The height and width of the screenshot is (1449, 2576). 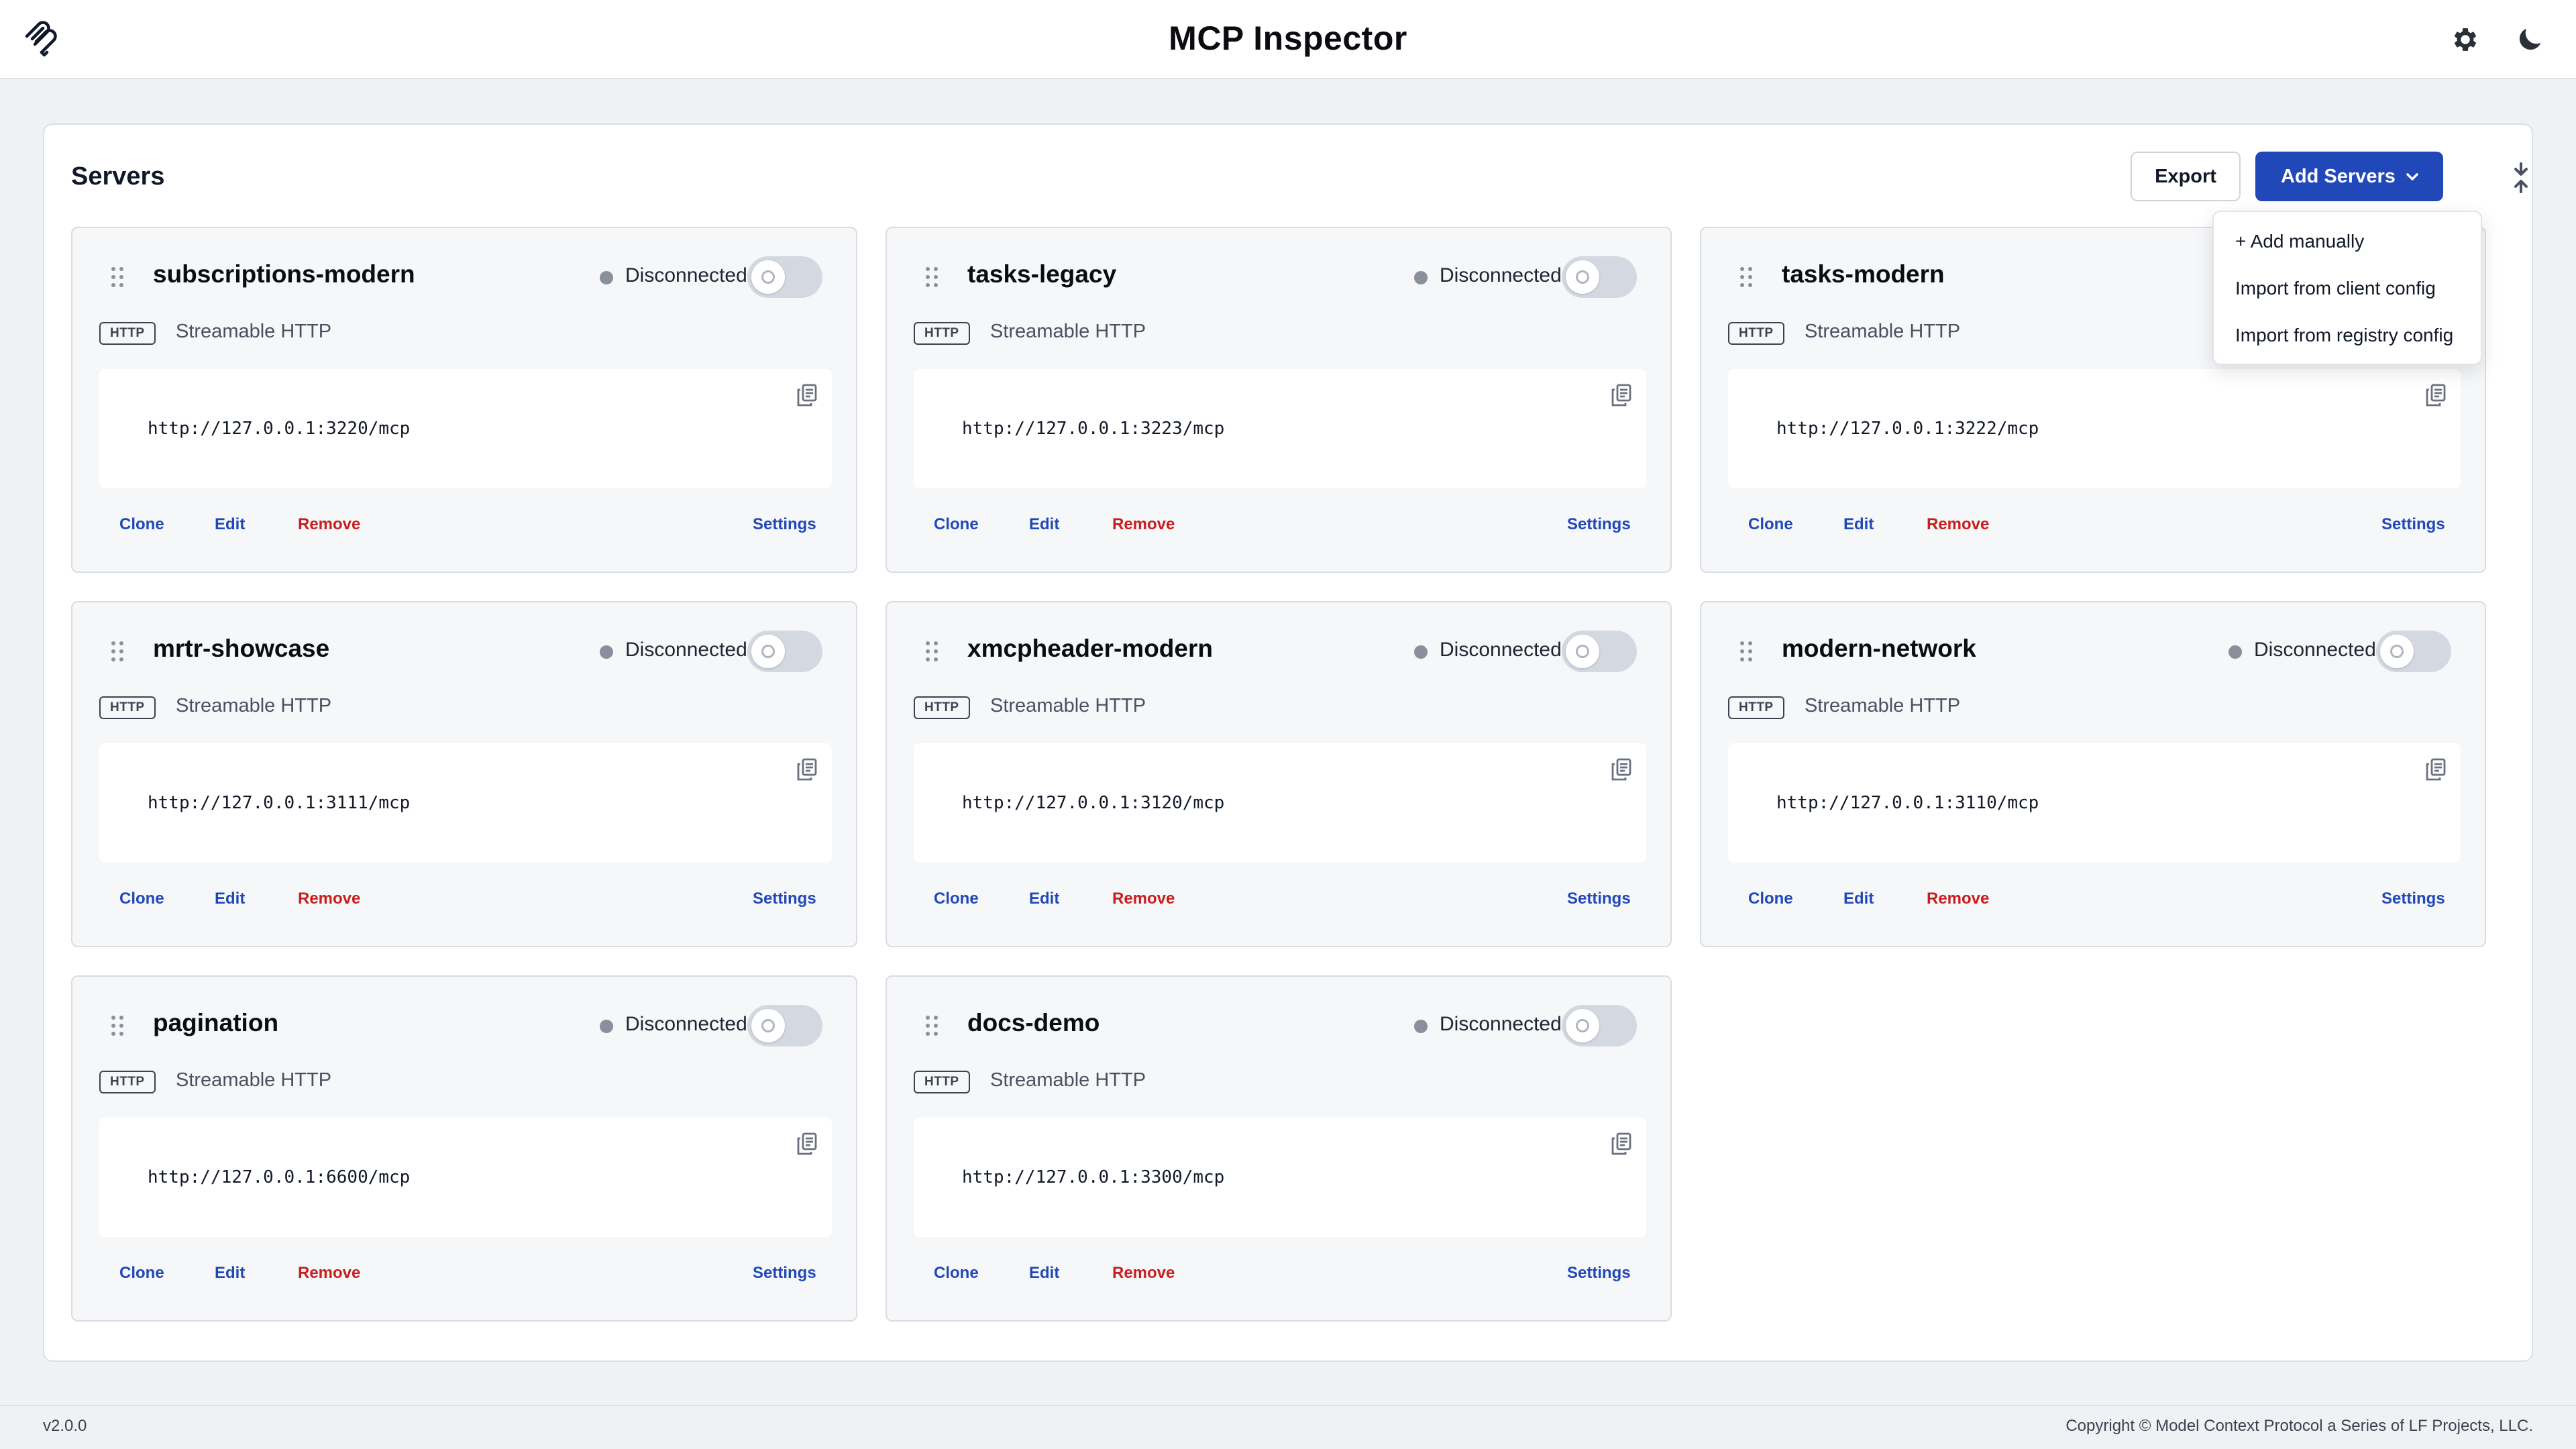 I want to click on server-url: http://127.0.0.1:6600/mcp, so click(x=279, y=1177).